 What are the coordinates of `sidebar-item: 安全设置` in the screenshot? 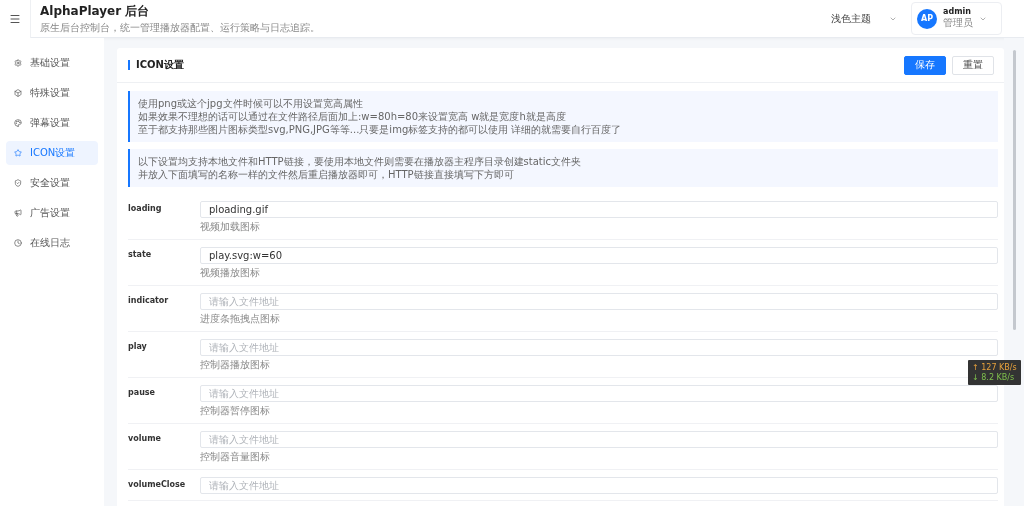 It's located at (52, 183).